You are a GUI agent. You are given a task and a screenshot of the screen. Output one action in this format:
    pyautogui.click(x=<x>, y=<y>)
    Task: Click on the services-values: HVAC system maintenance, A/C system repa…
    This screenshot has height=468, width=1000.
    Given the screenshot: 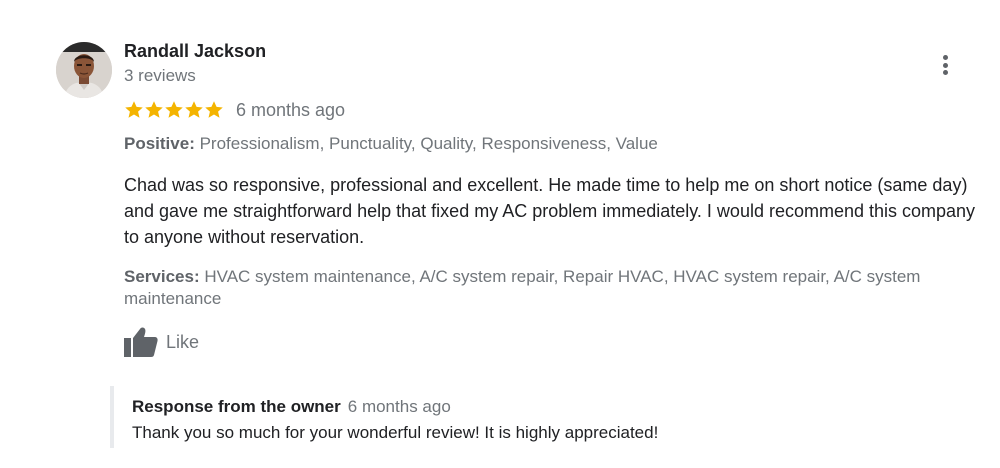 What is the action you would take?
    pyautogui.click(x=522, y=287)
    